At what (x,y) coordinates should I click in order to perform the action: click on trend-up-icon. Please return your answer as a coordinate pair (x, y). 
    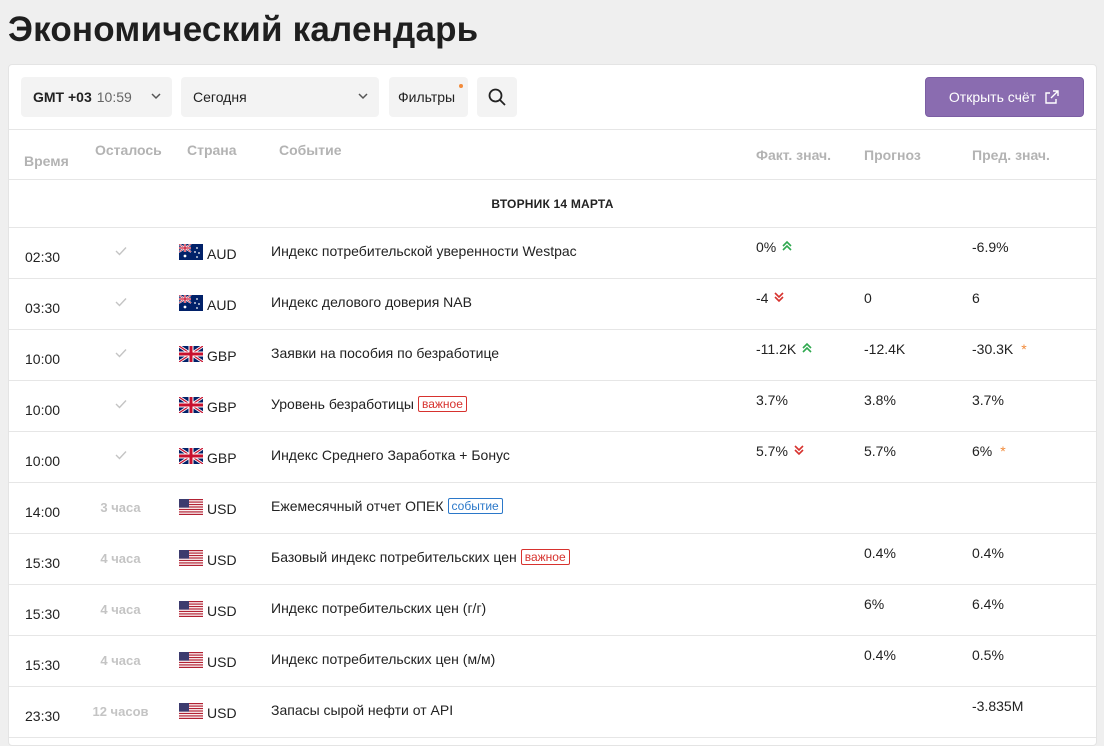
    Looking at the image, I should click on (807, 349).